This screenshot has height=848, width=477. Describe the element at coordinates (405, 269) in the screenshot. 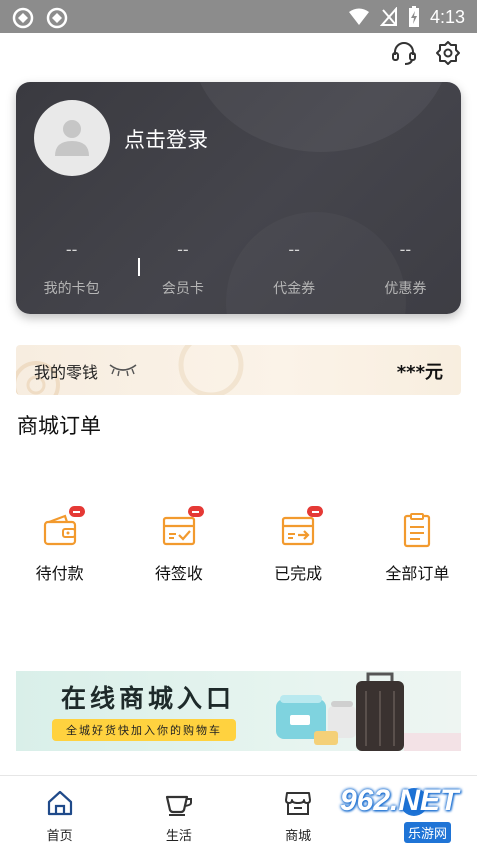

I see `stat-coupon: -- 优惠券` at that location.